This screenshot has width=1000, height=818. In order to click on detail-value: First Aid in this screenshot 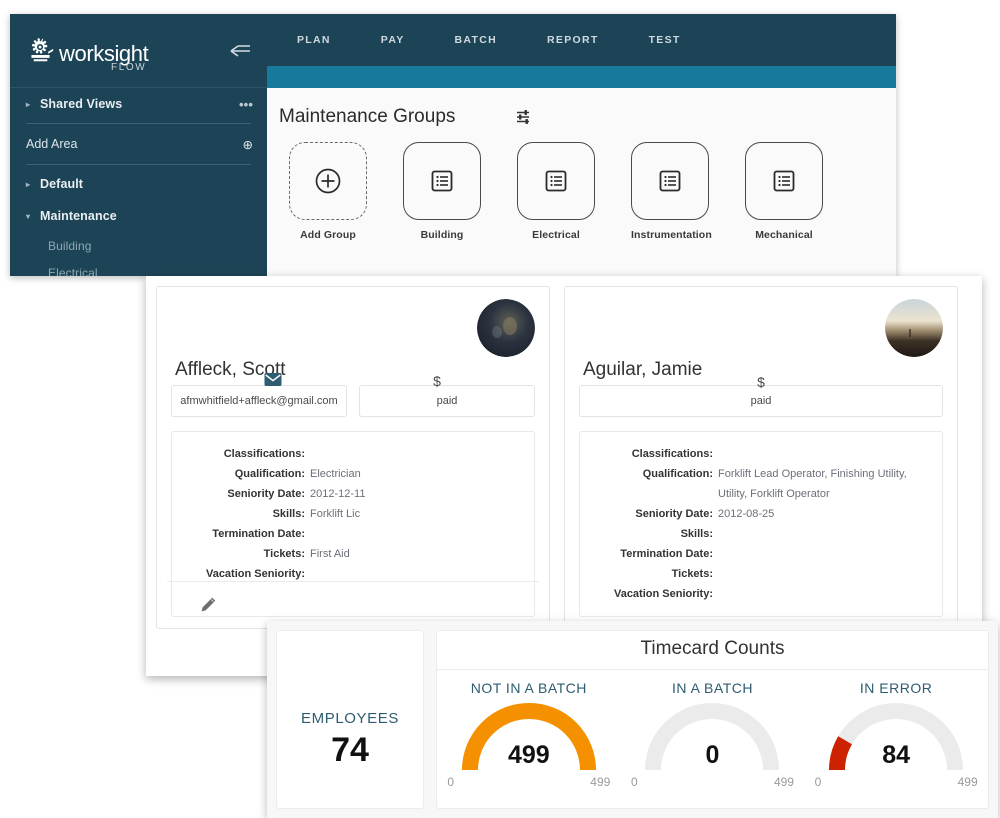, I will do `click(330, 554)`.